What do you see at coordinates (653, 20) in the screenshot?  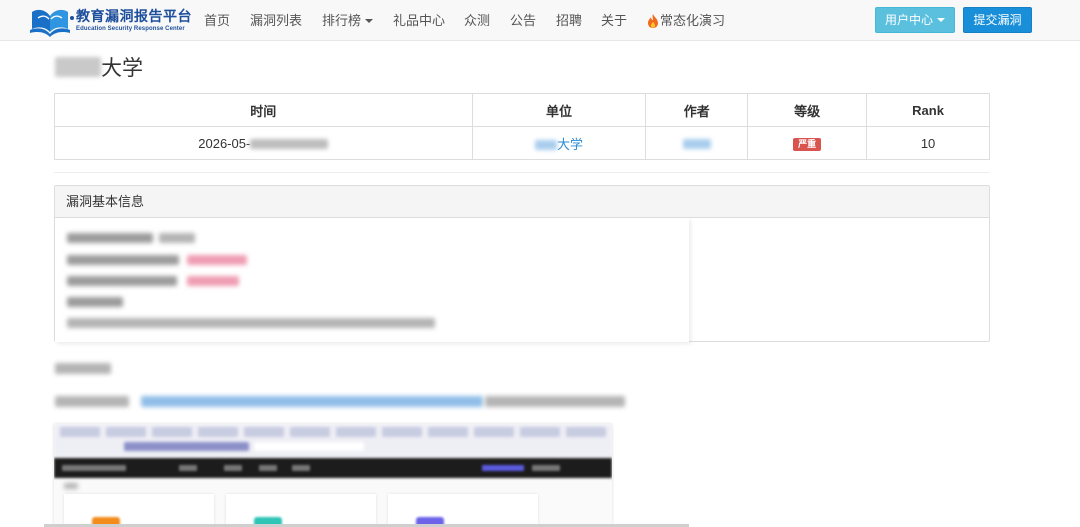 I see `fire-icon` at bounding box center [653, 20].